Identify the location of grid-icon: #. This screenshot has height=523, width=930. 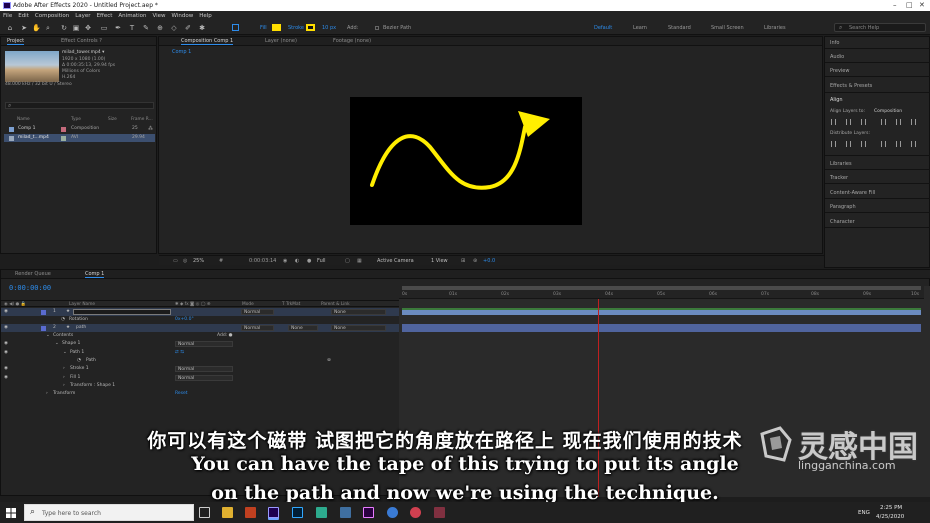
(221, 261).